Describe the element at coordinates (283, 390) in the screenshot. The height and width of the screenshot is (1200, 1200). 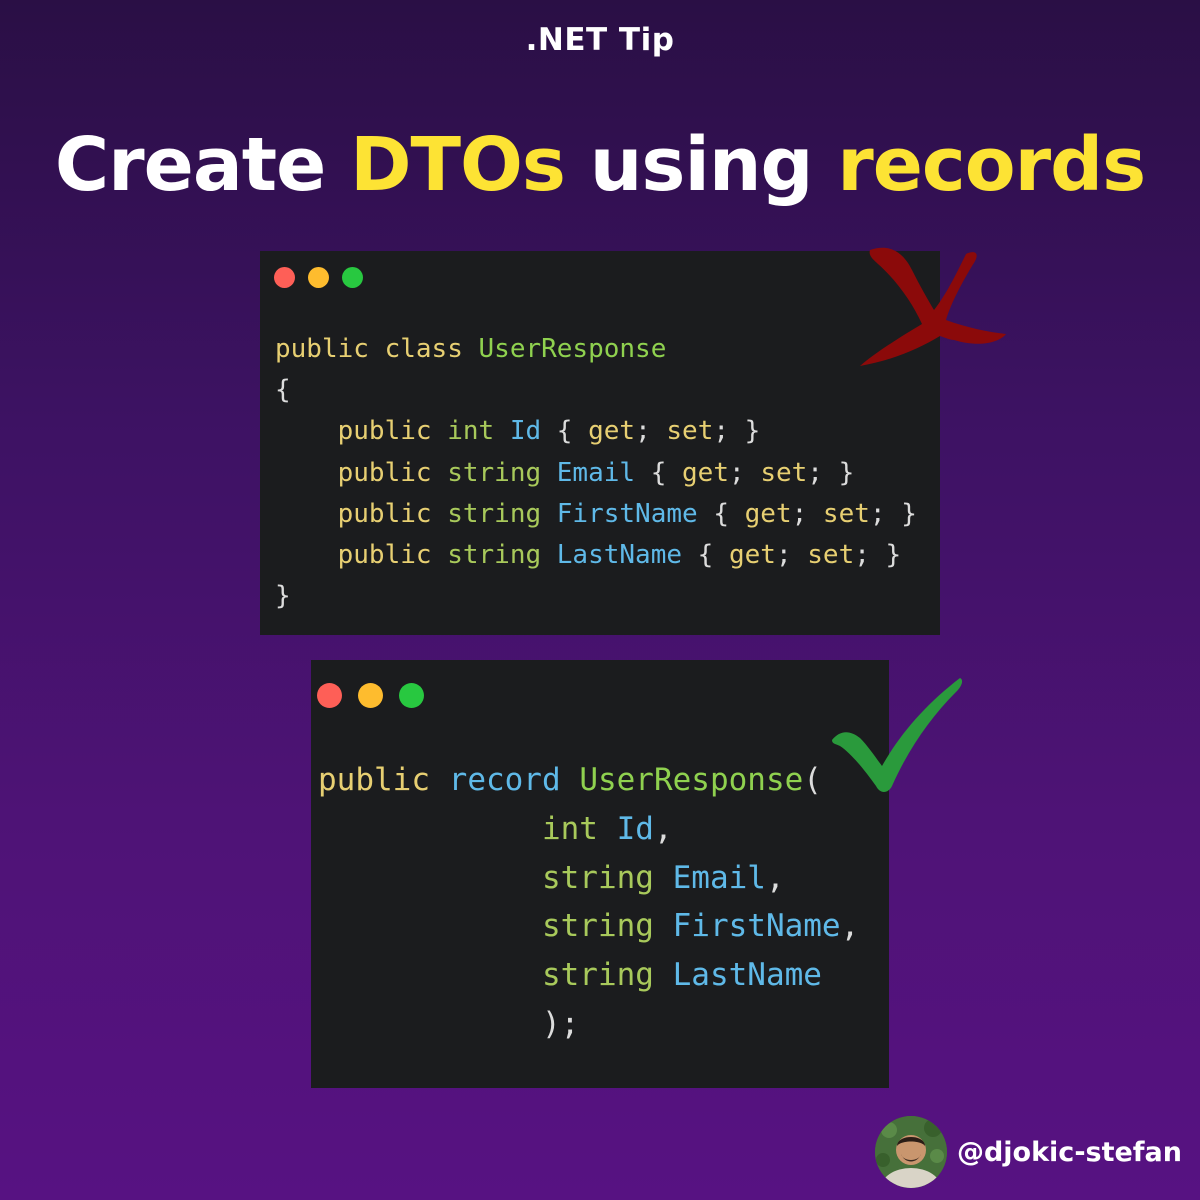
I see `code-line: {` at that location.